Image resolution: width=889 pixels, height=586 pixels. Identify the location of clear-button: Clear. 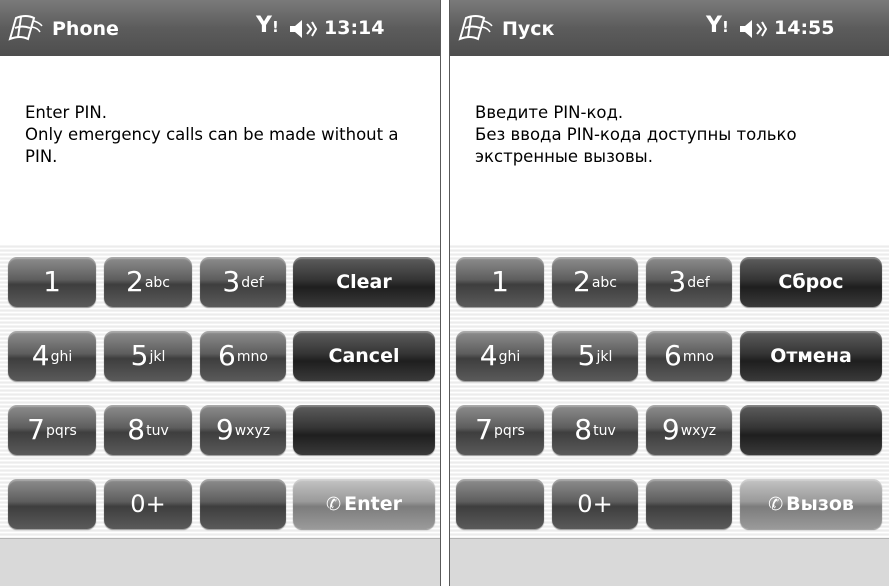
(364, 282).